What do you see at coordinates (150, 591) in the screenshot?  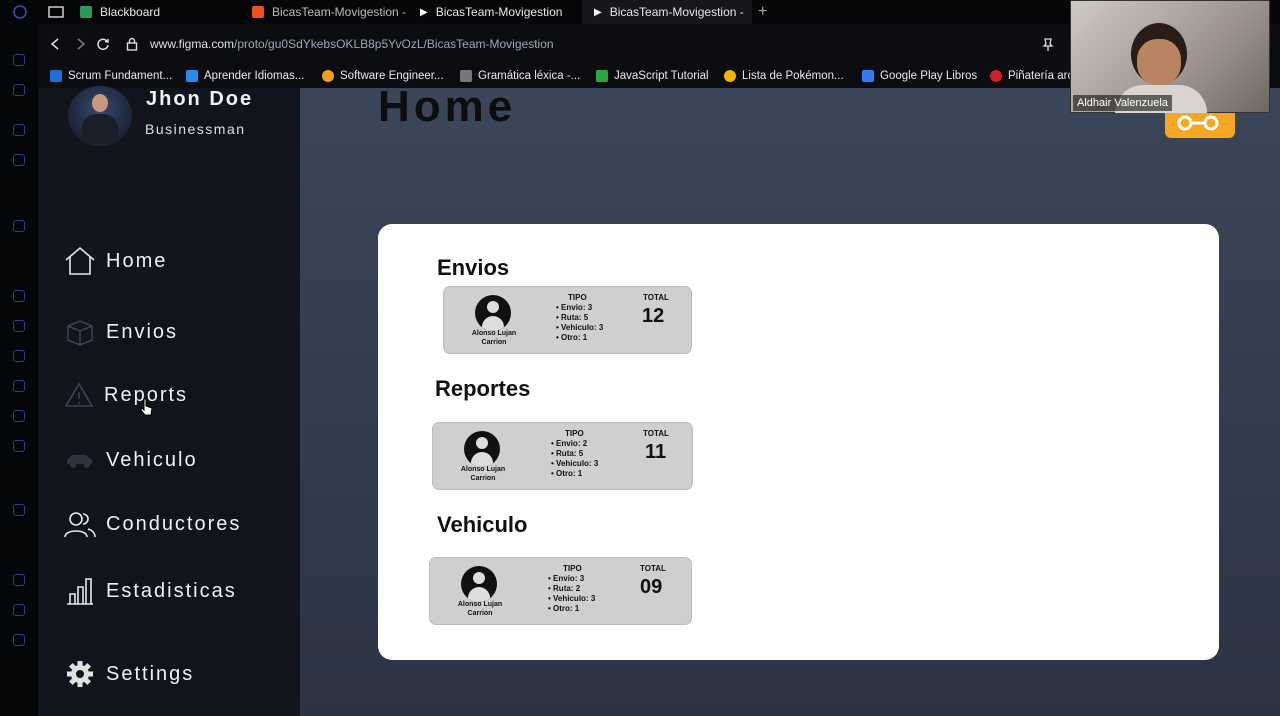 I see `sidebar-item-estadisticas: Estadisticas` at bounding box center [150, 591].